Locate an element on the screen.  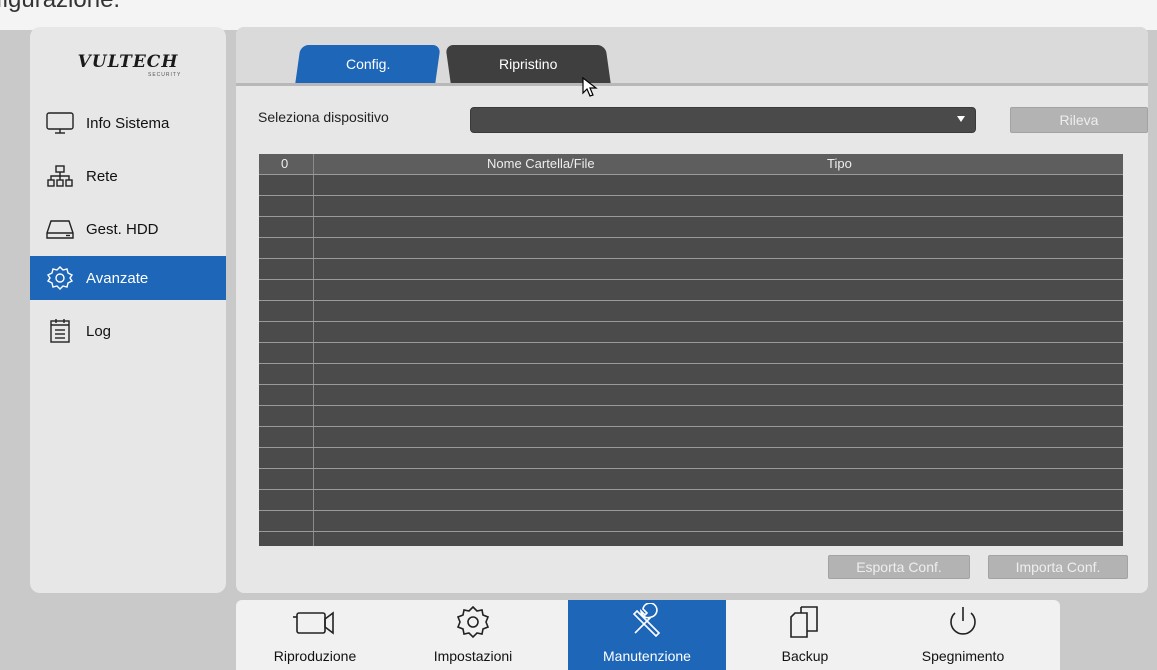
dock-item-spegnimento: Spegnimento is located at coordinates (963, 635).